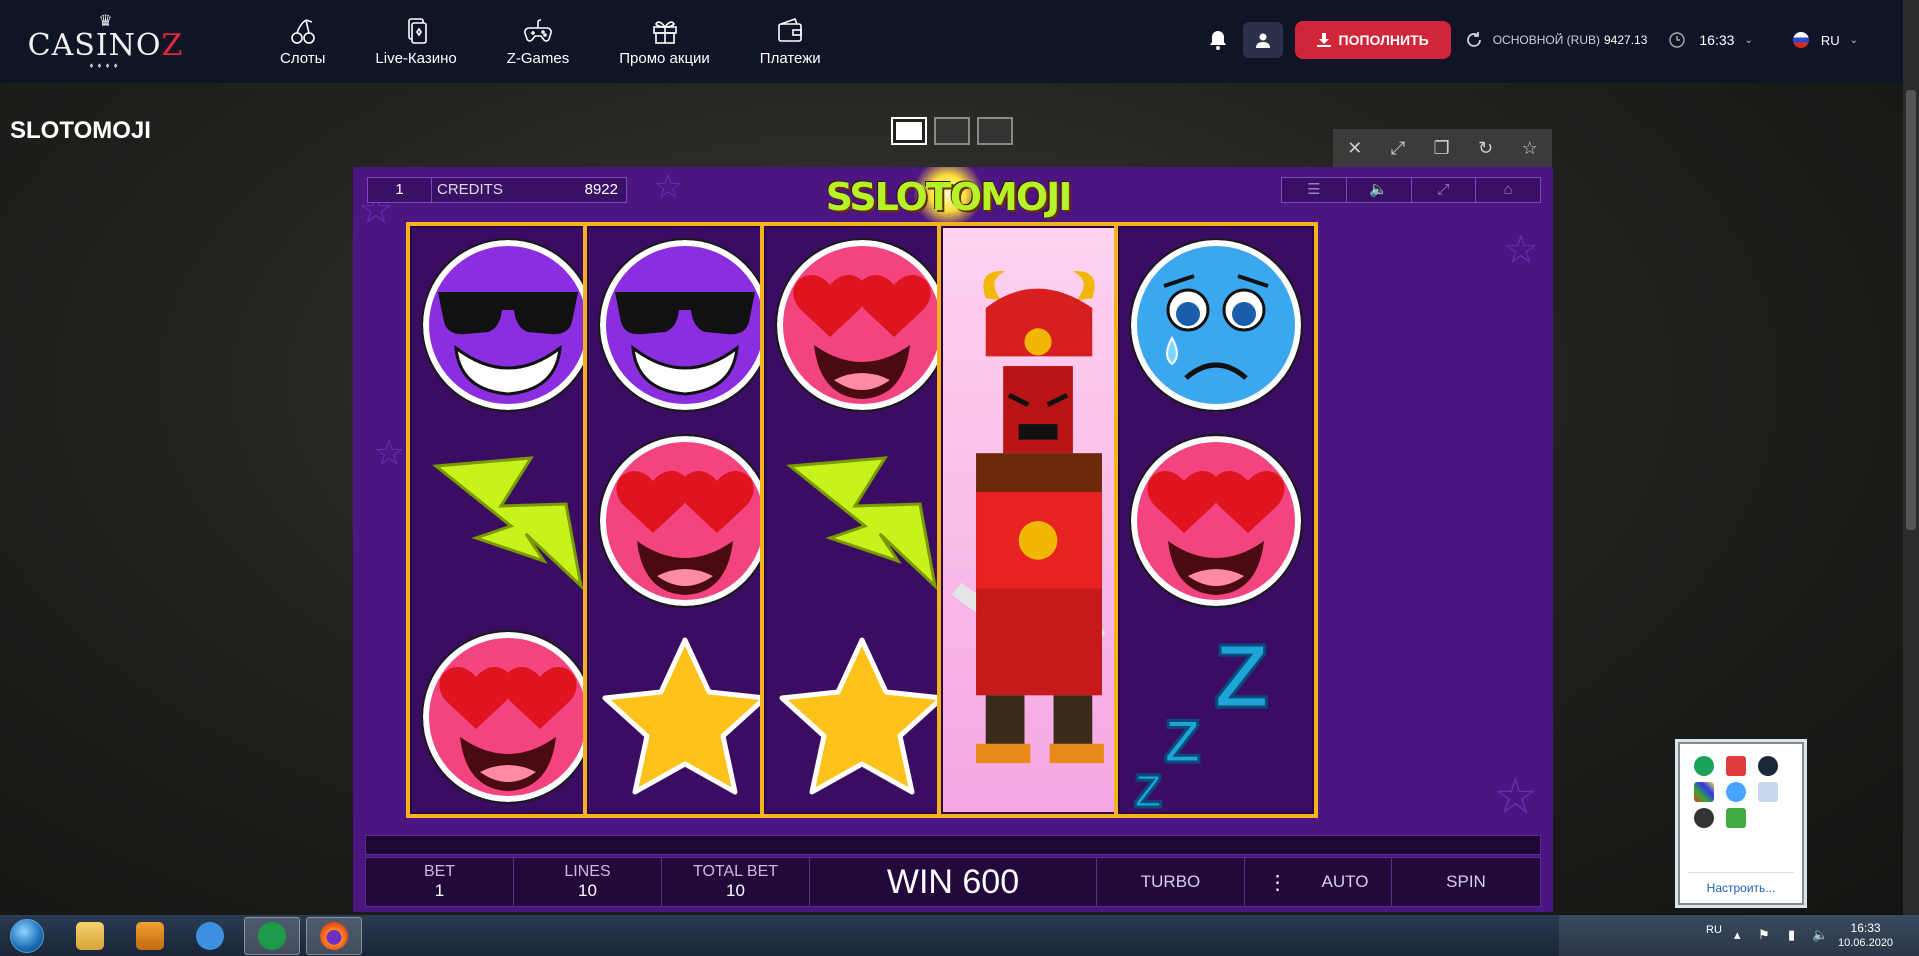  What do you see at coordinates (1736, 766) in the screenshot?
I see `red-app-icon` at bounding box center [1736, 766].